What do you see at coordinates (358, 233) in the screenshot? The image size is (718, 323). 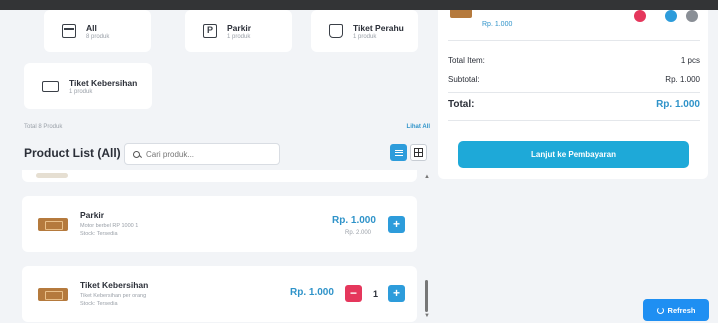 I see `product-original-price: Rp. 2.000` at bounding box center [358, 233].